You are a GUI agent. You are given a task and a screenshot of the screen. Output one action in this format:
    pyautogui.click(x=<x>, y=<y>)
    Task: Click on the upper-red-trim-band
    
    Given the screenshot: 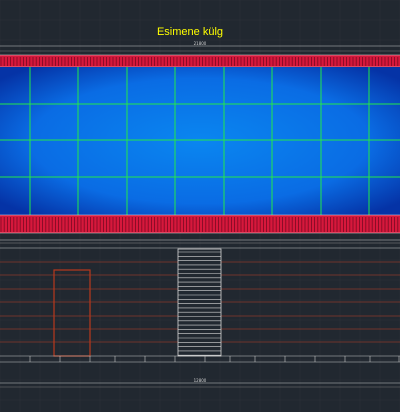 What is the action you would take?
    pyautogui.click(x=200, y=61)
    